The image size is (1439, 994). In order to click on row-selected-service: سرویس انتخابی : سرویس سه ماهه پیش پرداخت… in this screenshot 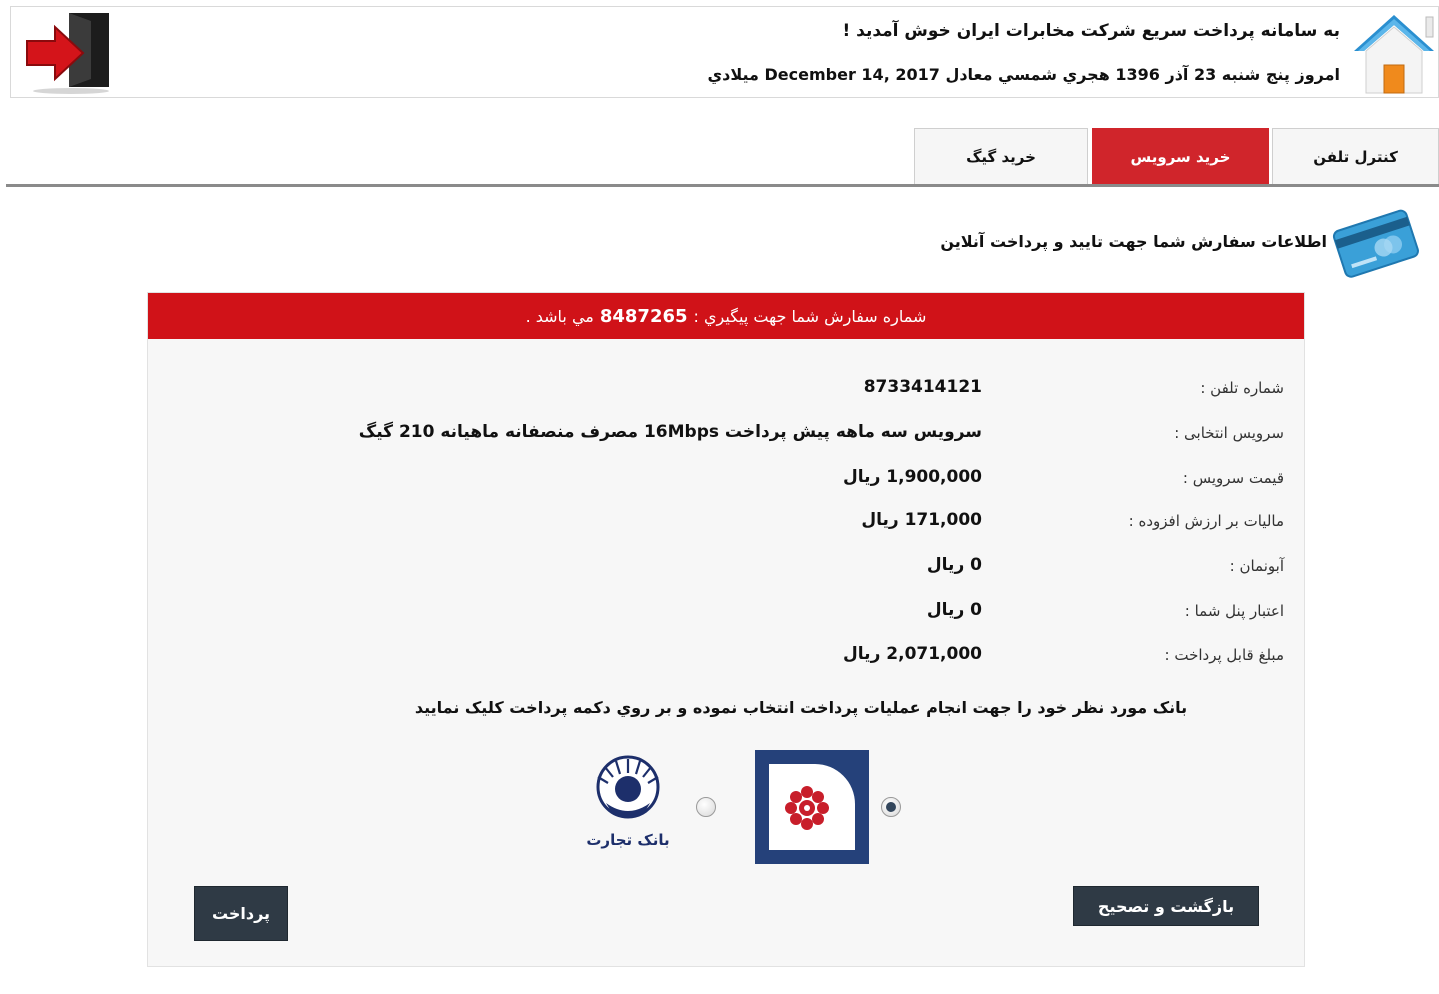, I will do `click(726, 435)`.